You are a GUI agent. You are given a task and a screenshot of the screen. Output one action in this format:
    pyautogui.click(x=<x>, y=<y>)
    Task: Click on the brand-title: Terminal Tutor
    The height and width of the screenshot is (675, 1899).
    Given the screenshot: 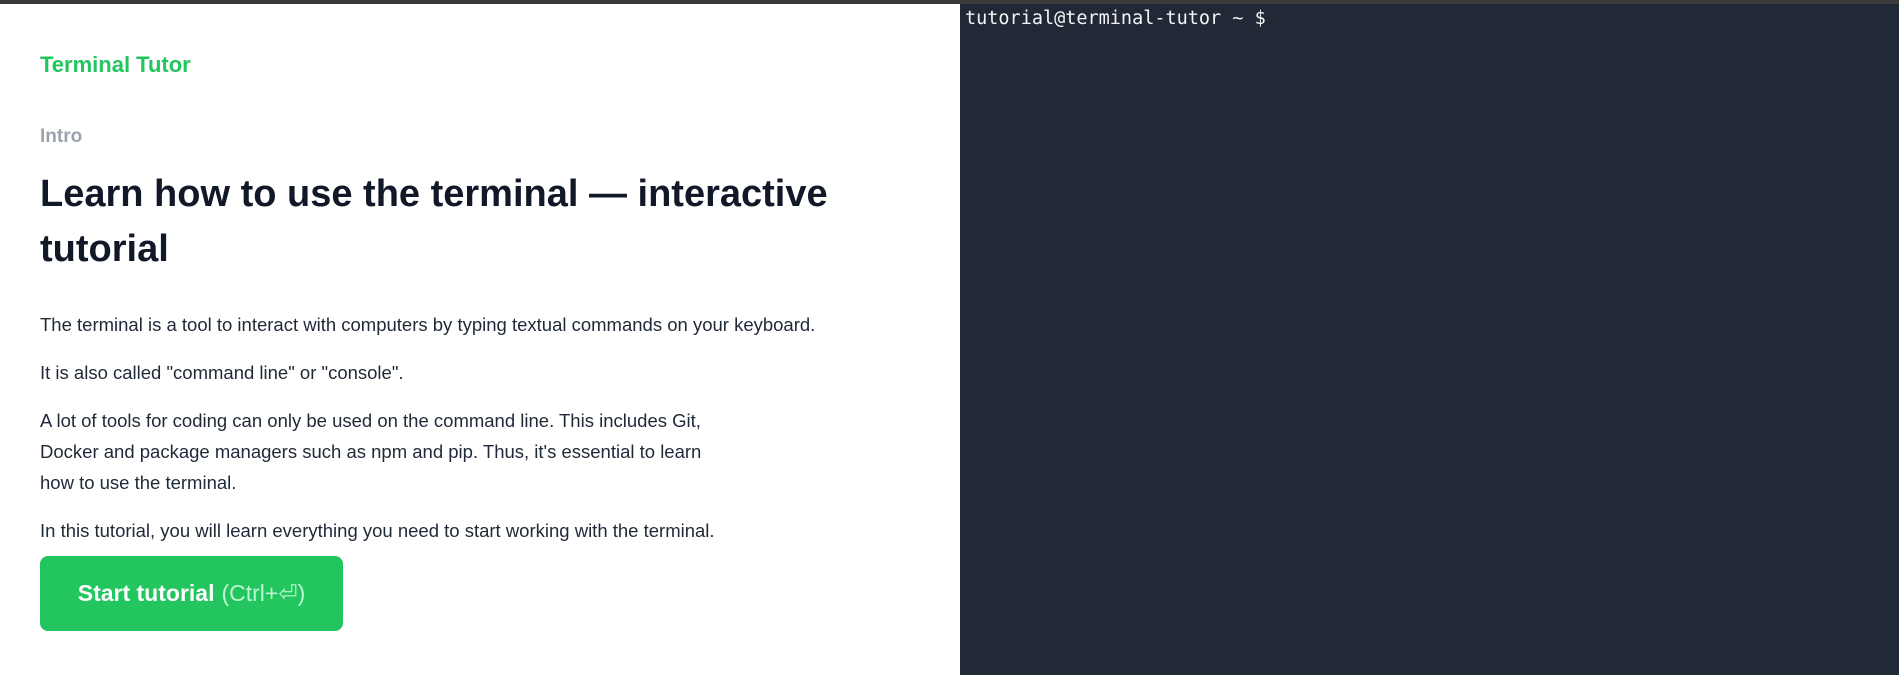 What is the action you would take?
    pyautogui.click(x=115, y=65)
    